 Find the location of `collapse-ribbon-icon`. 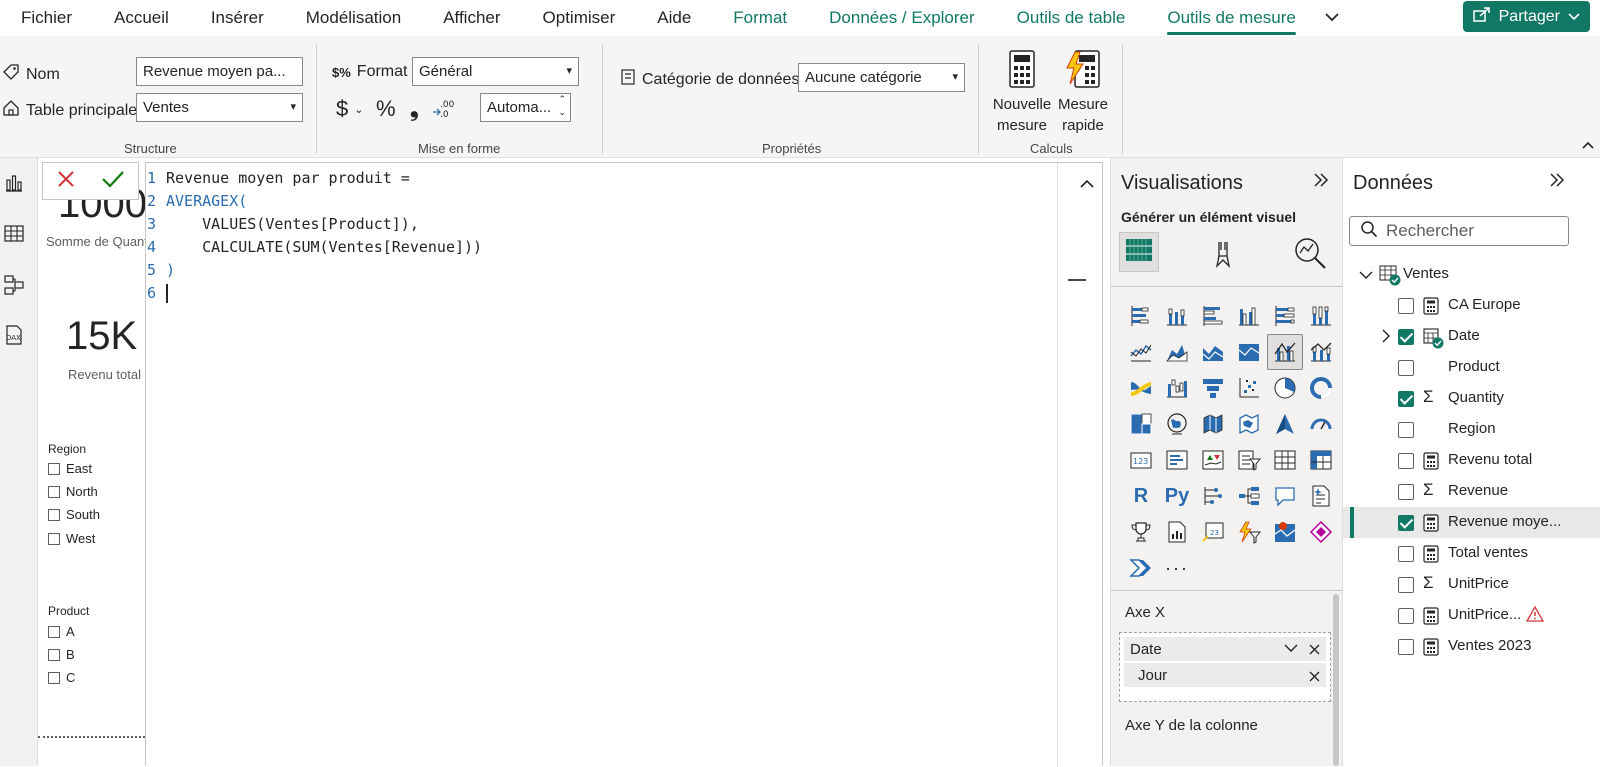

collapse-ribbon-icon is located at coordinates (1588, 145).